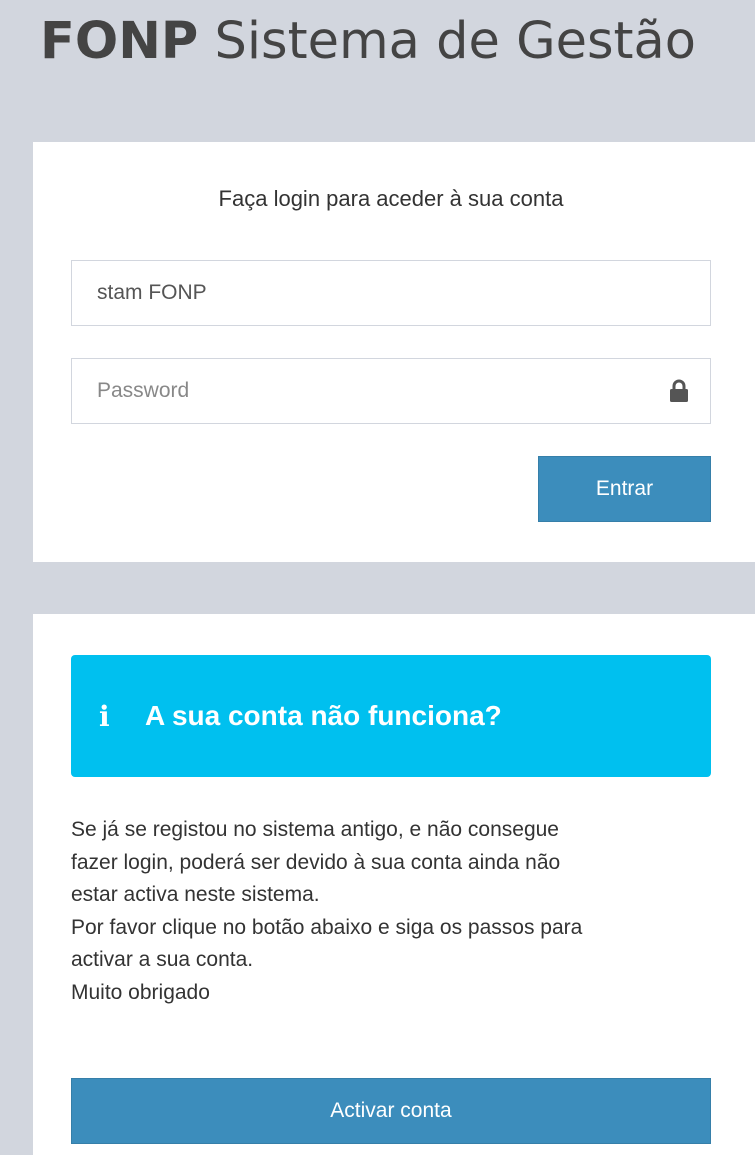 The height and width of the screenshot is (1155, 755). What do you see at coordinates (391, 198) in the screenshot?
I see `login-box-message: Faça login para aceder à sua conta` at bounding box center [391, 198].